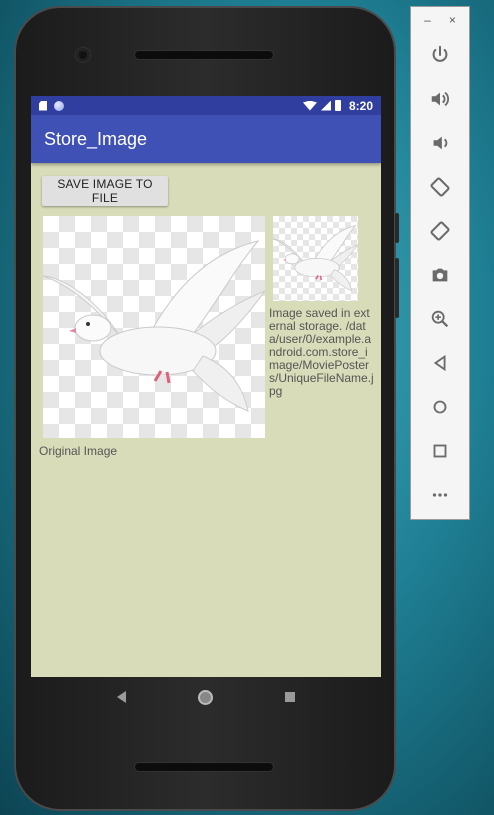 This screenshot has height=815, width=494. I want to click on rotate-right-icon, so click(440, 231).